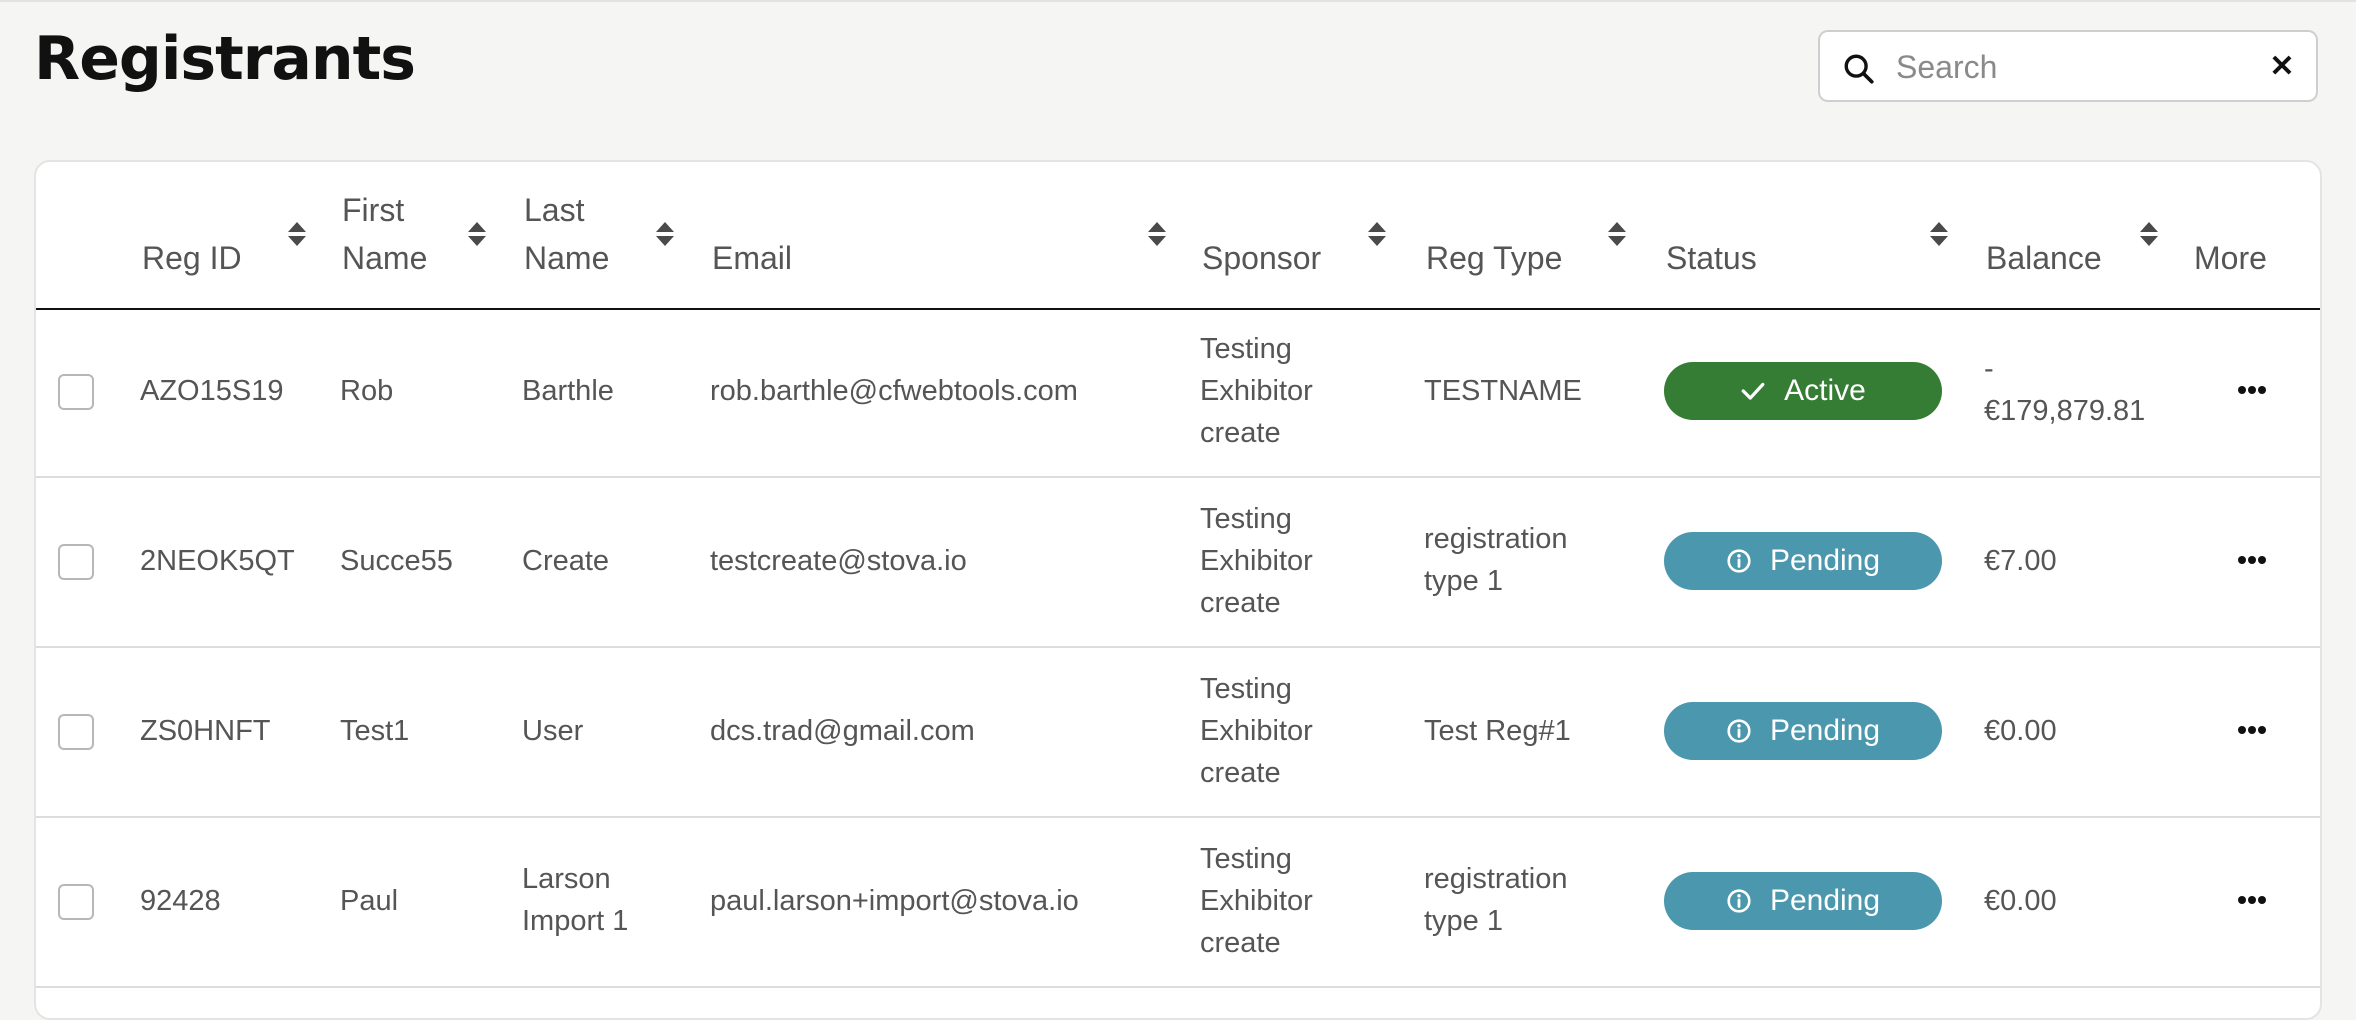 The image size is (2356, 1020). I want to click on reg-id-cell: ZS0HNFT, so click(205, 731).